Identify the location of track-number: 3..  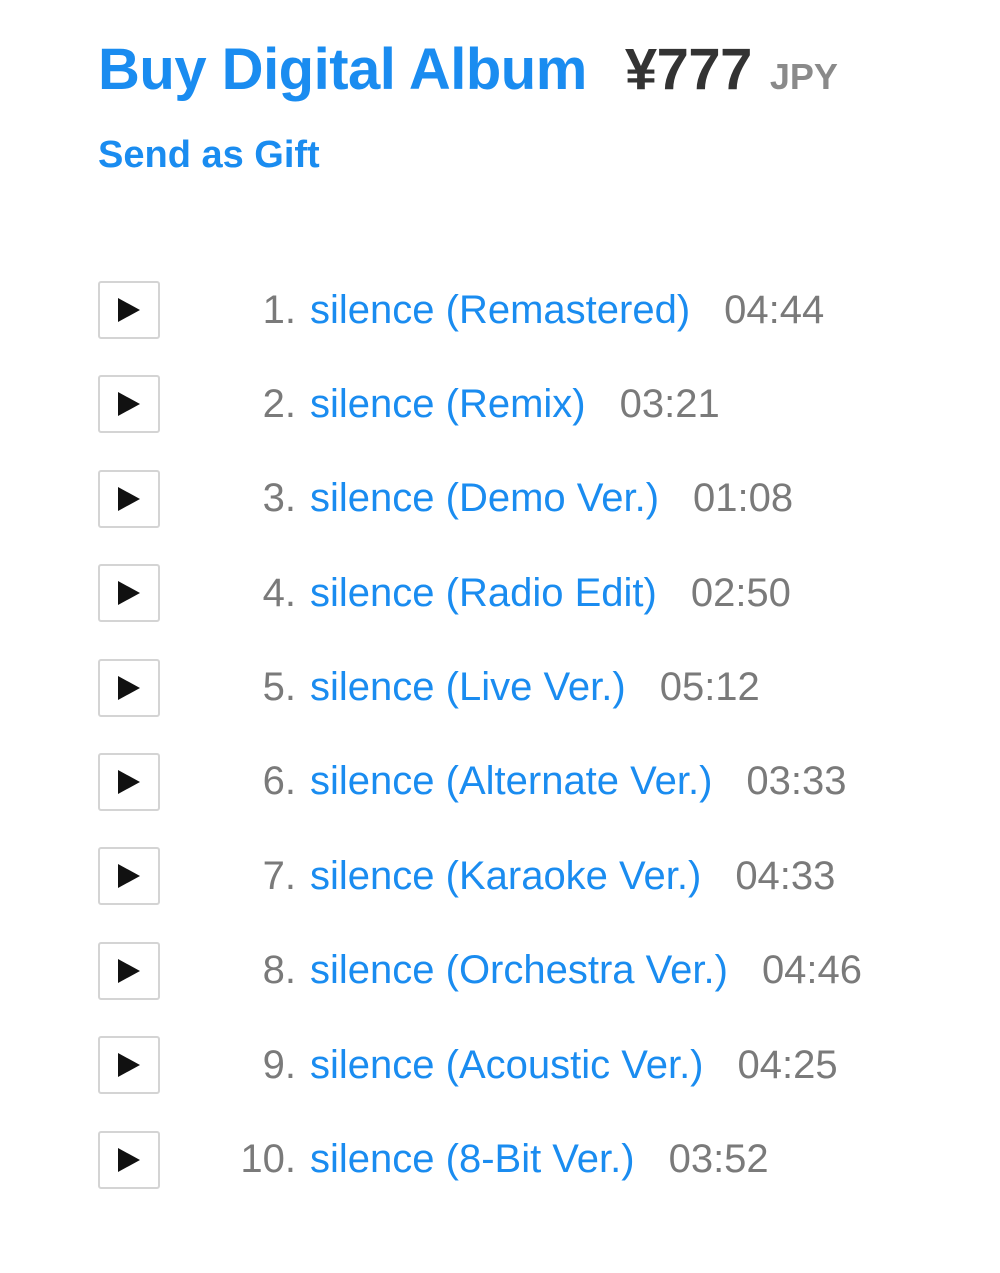
(279, 498).